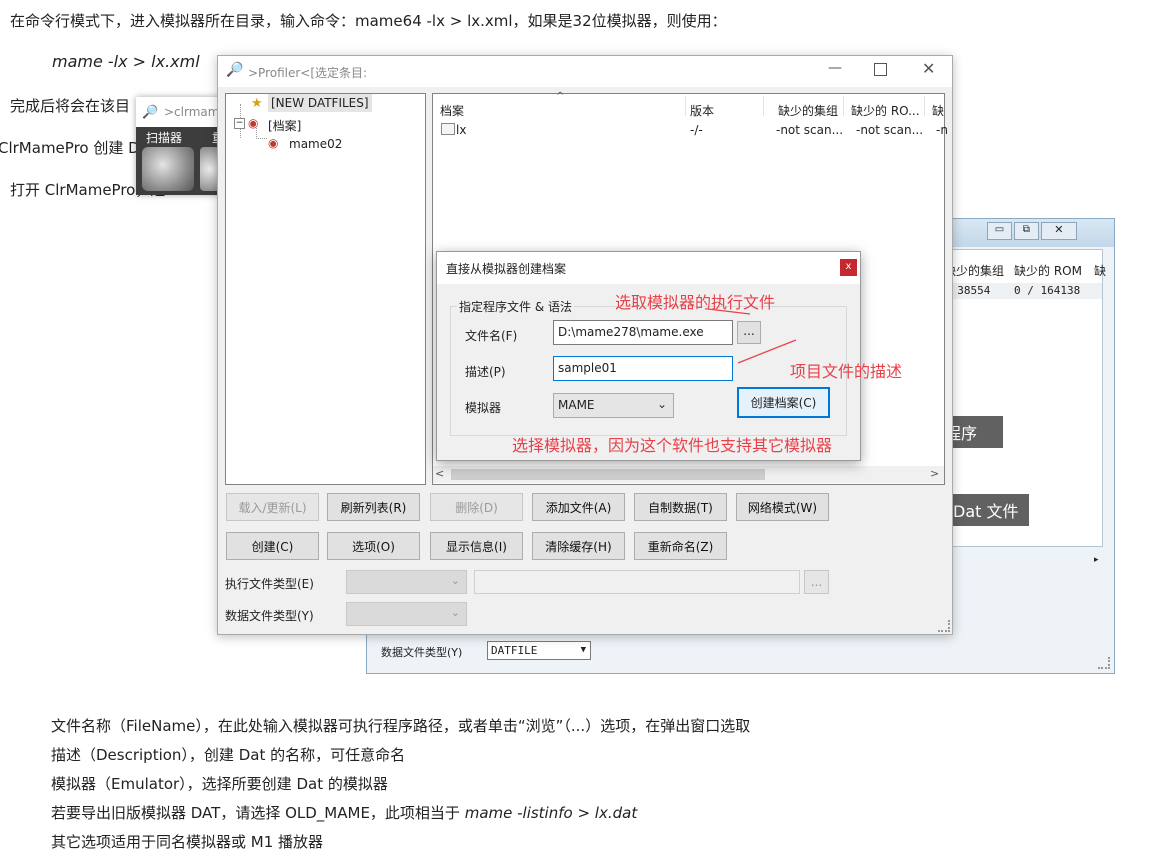 This screenshot has width=1168, height=868. What do you see at coordinates (461, 130) in the screenshot?
I see `row-name: lx` at bounding box center [461, 130].